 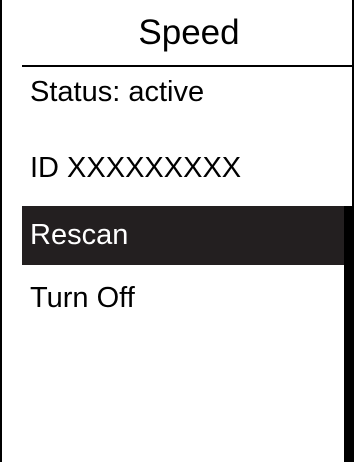 I want to click on scrollbar-thumb, so click(x=349, y=334).